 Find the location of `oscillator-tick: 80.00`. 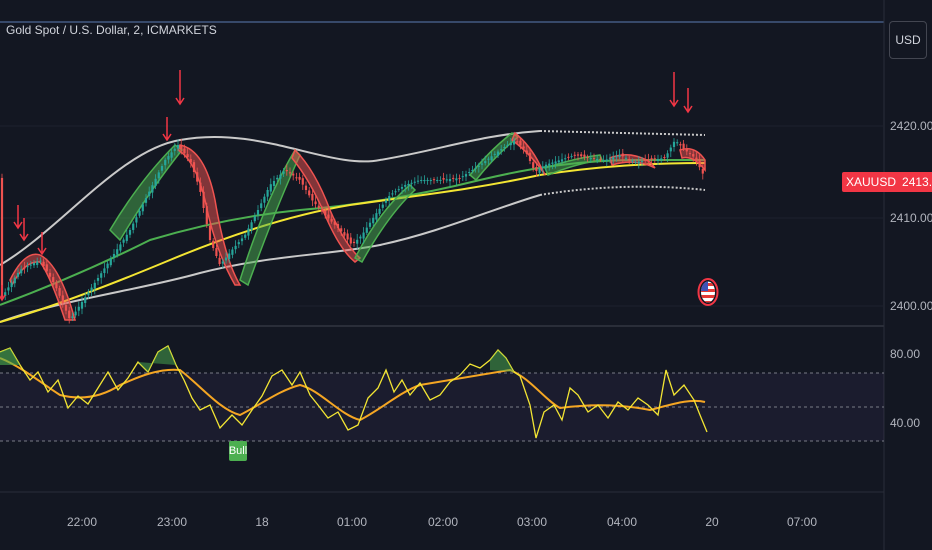

oscillator-tick: 80.00 is located at coordinates (905, 354).